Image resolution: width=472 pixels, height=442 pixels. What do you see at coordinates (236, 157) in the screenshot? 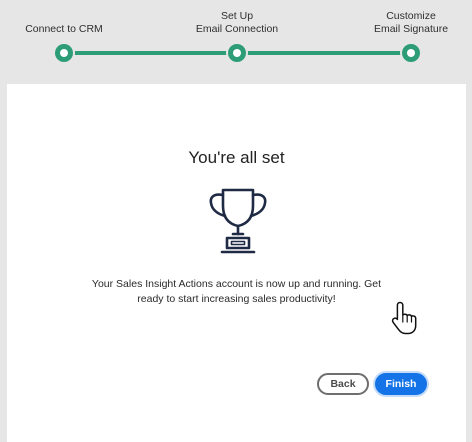
I see `page-title: You're all set` at bounding box center [236, 157].